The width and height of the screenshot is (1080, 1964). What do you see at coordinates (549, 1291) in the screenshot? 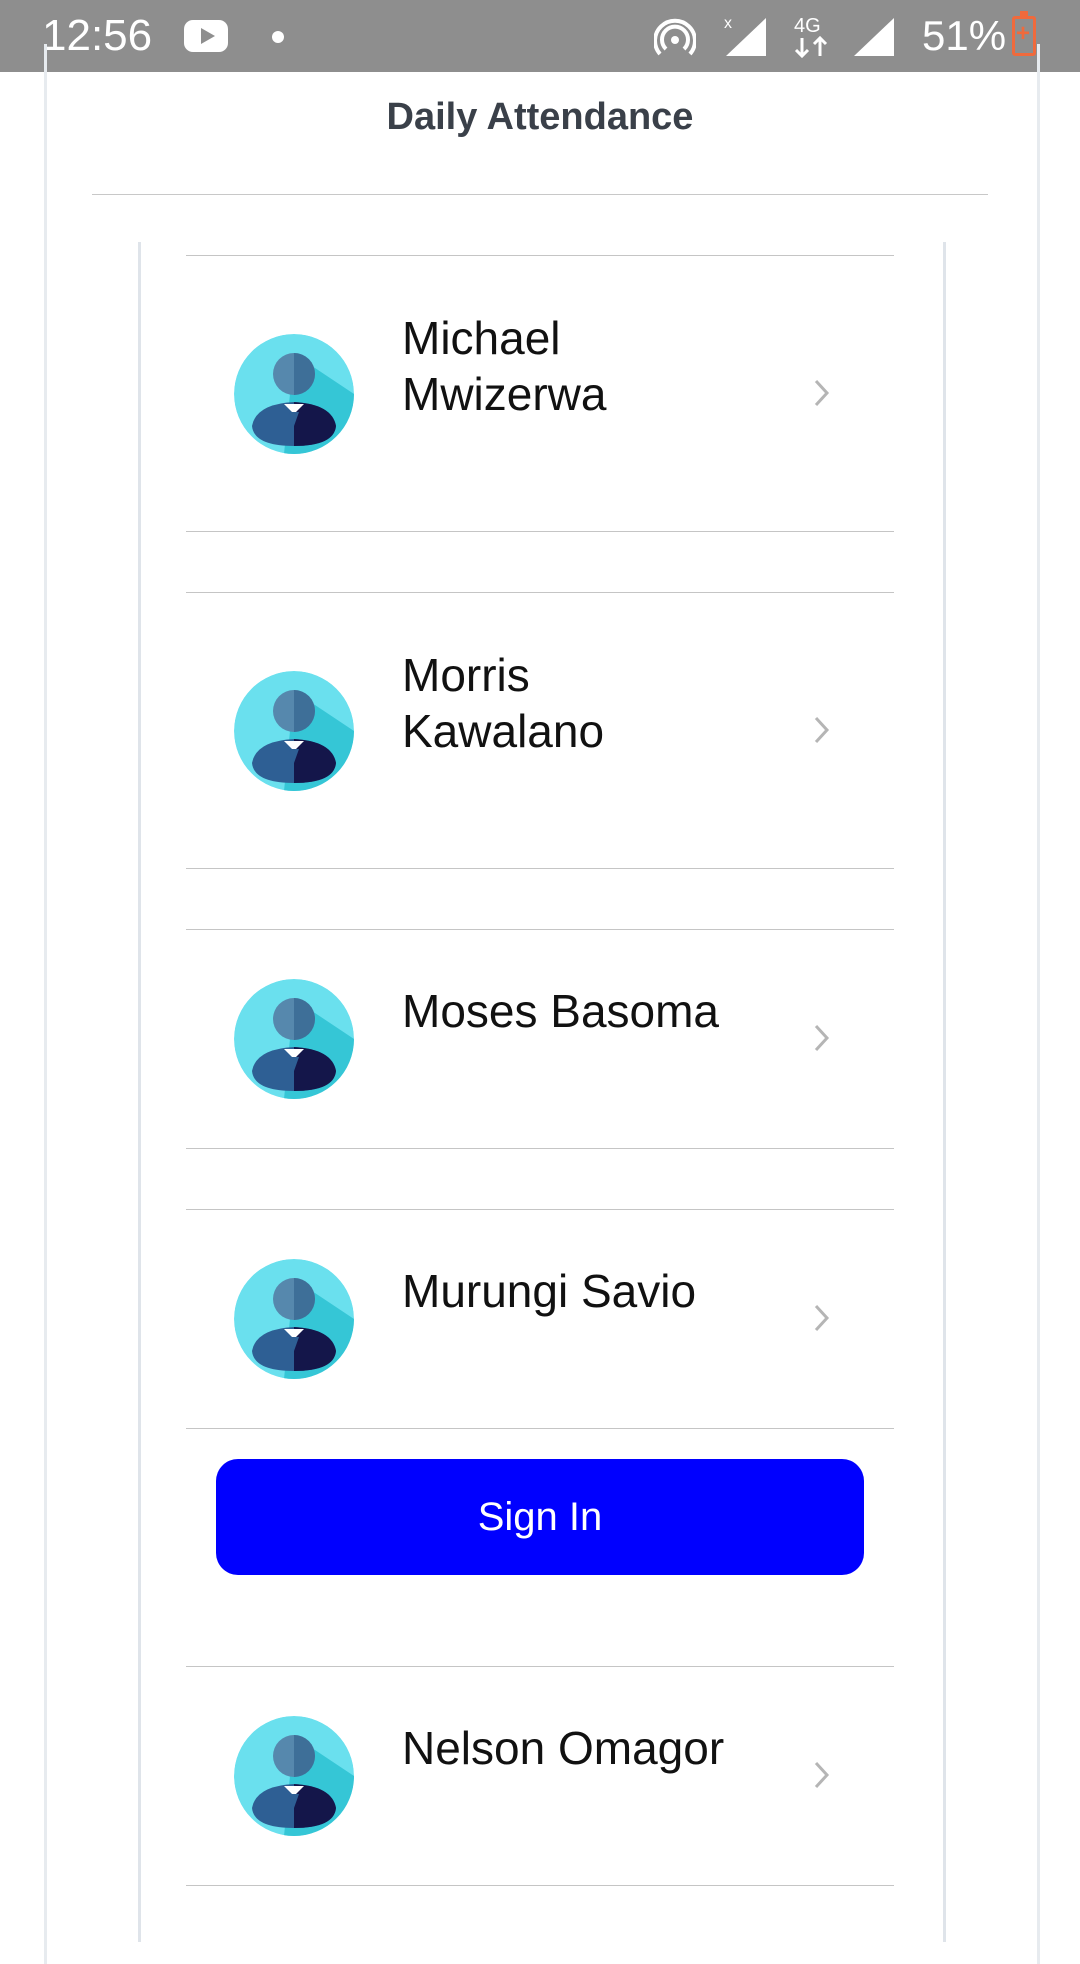
I see `person-name: Murungi Savio` at bounding box center [549, 1291].